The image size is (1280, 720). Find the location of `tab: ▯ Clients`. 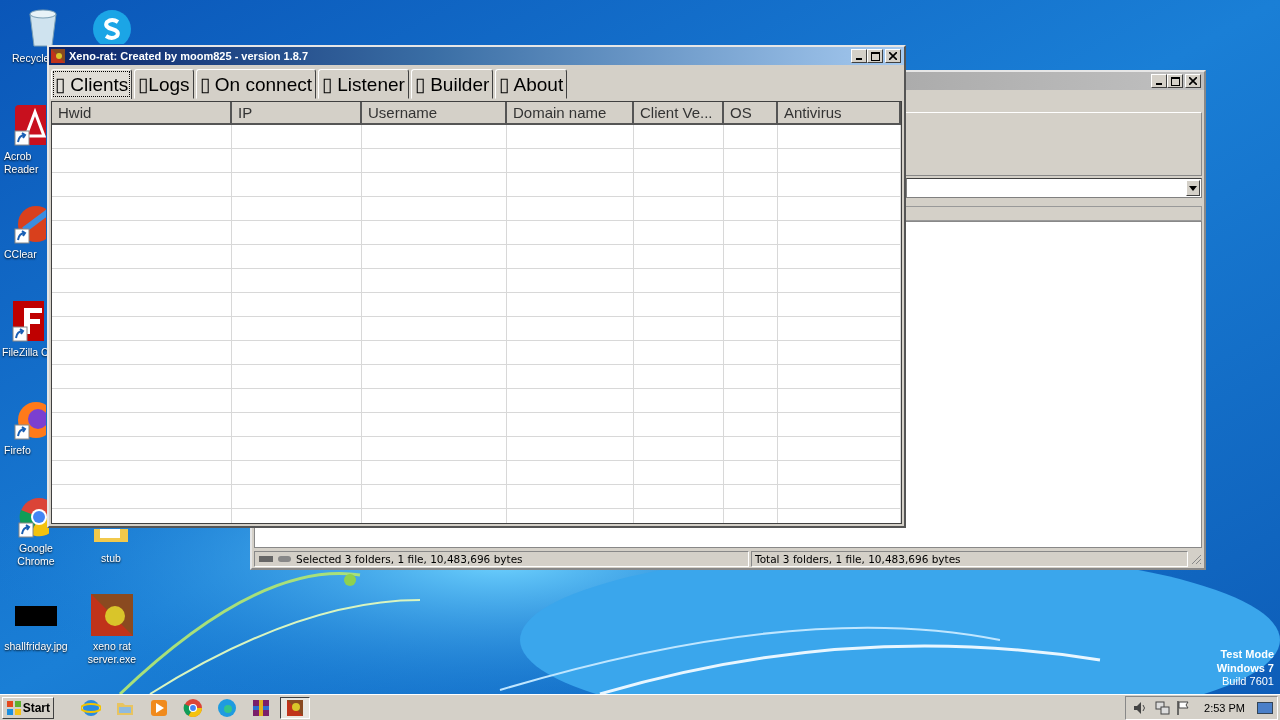

tab: ▯ Clients is located at coordinates (92, 84).